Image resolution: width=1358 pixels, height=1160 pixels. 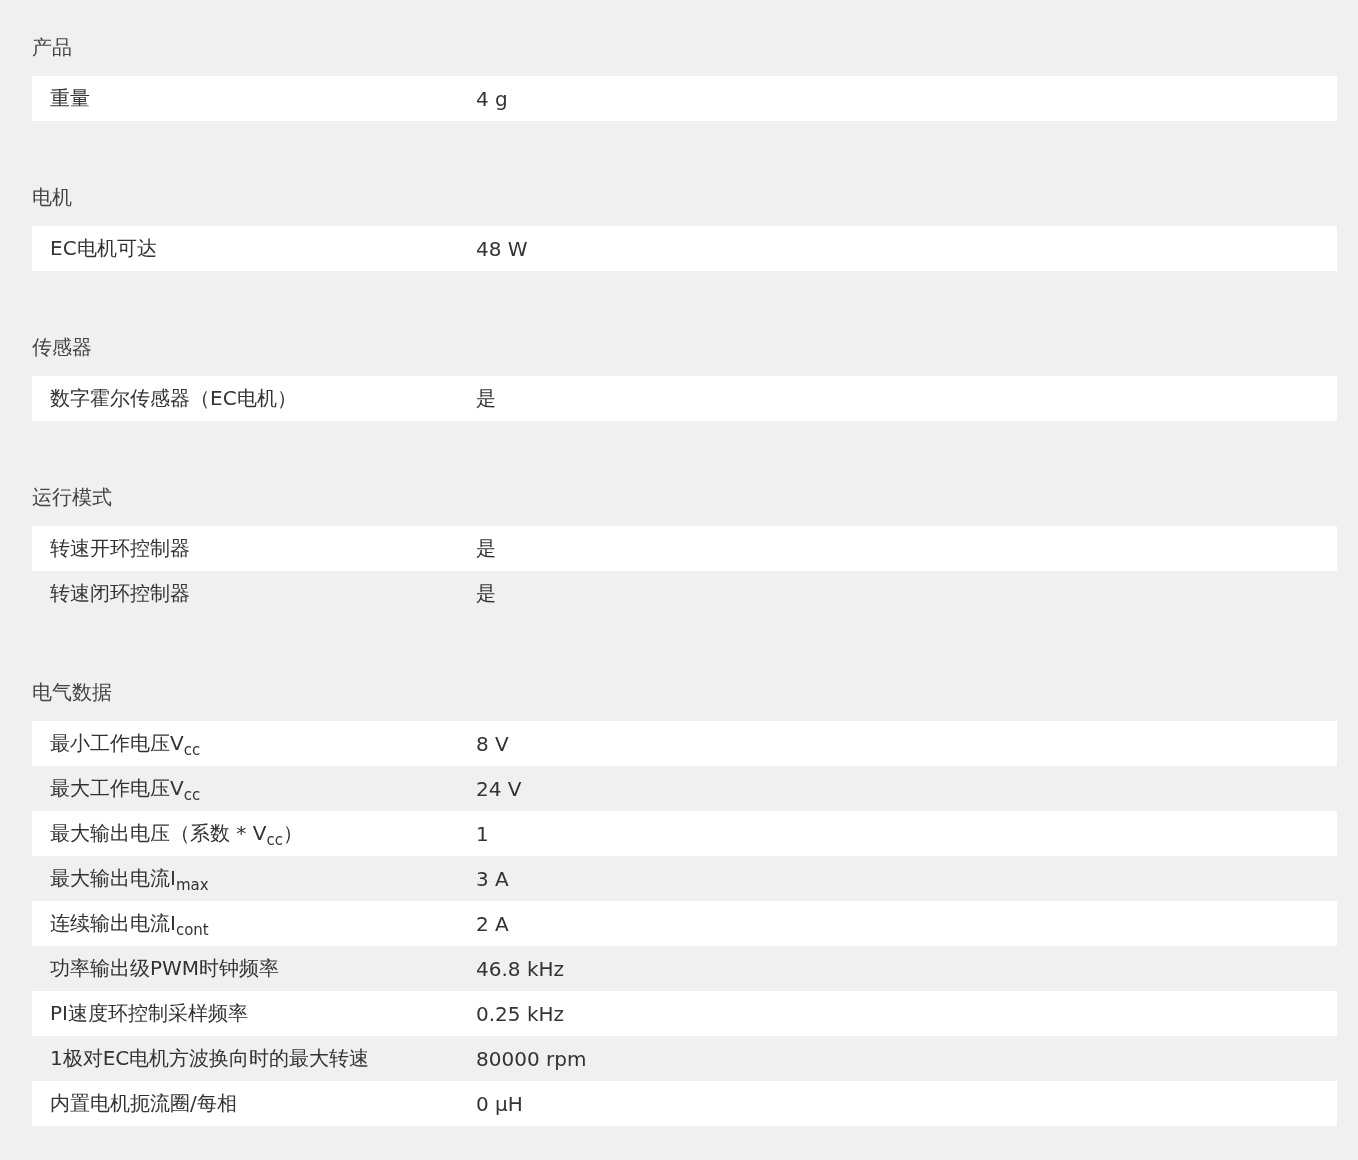 I want to click on section-heading: 电气数据, so click(x=72, y=692).